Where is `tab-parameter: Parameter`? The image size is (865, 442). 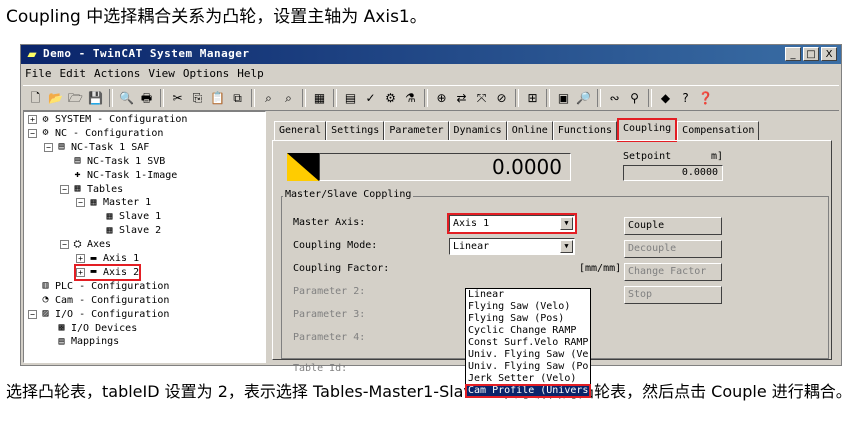 tab-parameter: Parameter is located at coordinates (416, 131).